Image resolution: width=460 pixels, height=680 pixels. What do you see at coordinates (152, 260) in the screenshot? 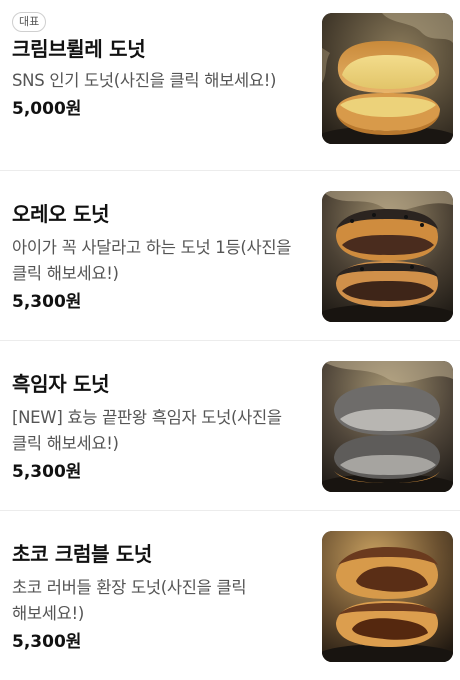
I see `menu-item-description: 아이가 꼭 사달라고 하는 도넛 1등(사진을 클릭 해보세요!)` at bounding box center [152, 260].